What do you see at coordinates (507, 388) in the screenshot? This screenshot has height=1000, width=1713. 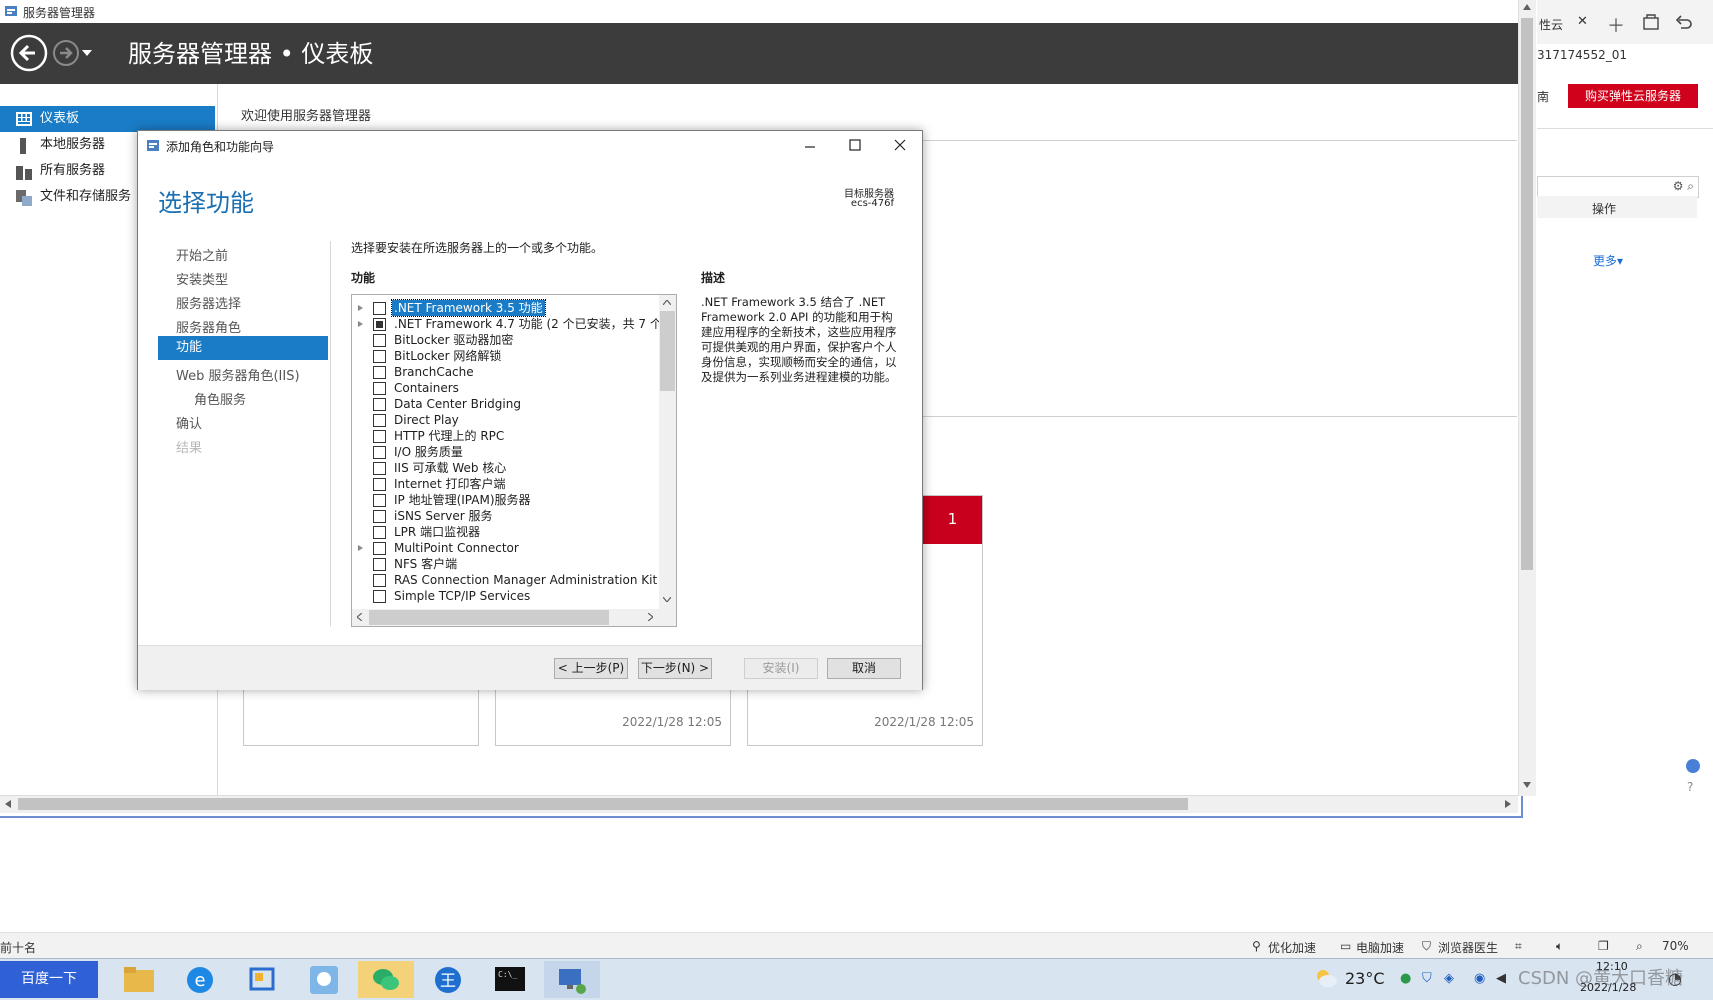 I see `feature-row: Containers` at bounding box center [507, 388].